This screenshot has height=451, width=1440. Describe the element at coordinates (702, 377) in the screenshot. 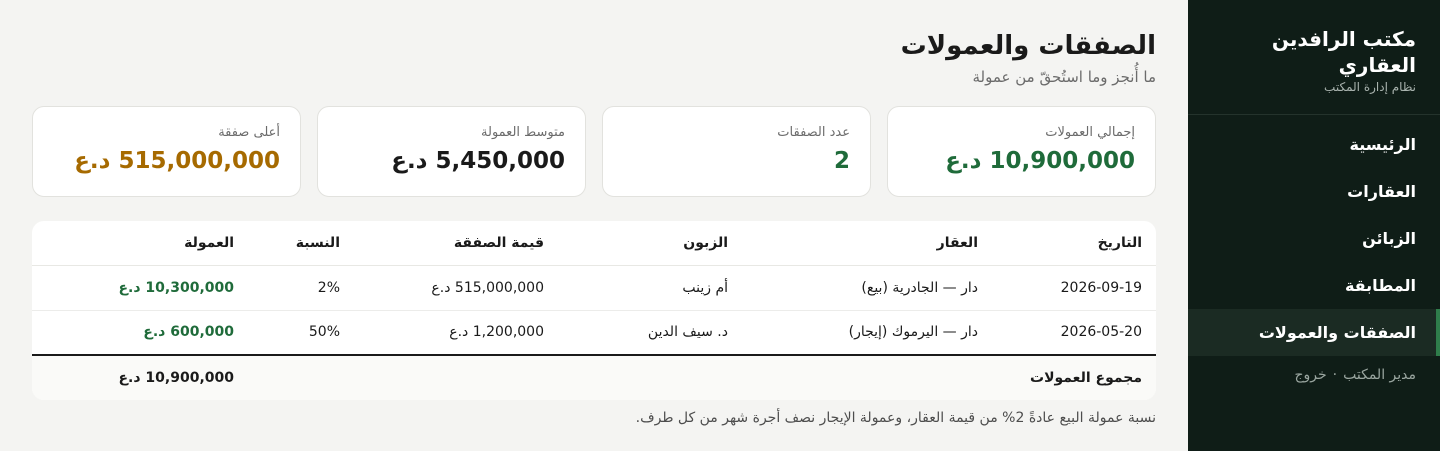

I see `footer-total-label: مجموع العمولات` at that location.